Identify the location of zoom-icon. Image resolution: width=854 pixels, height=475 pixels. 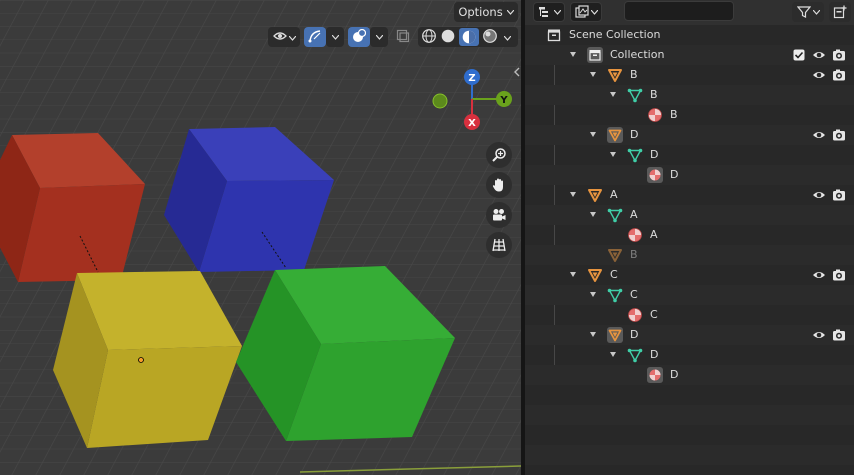
(499, 155).